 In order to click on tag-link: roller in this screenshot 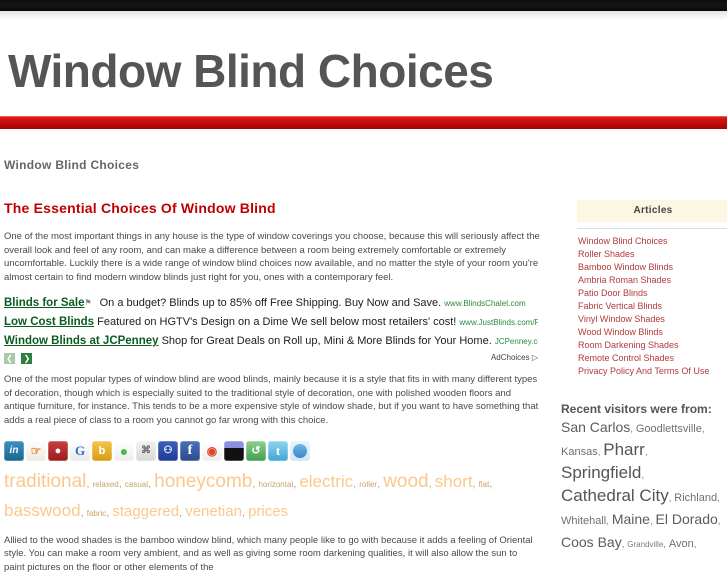, I will do `click(368, 484)`.